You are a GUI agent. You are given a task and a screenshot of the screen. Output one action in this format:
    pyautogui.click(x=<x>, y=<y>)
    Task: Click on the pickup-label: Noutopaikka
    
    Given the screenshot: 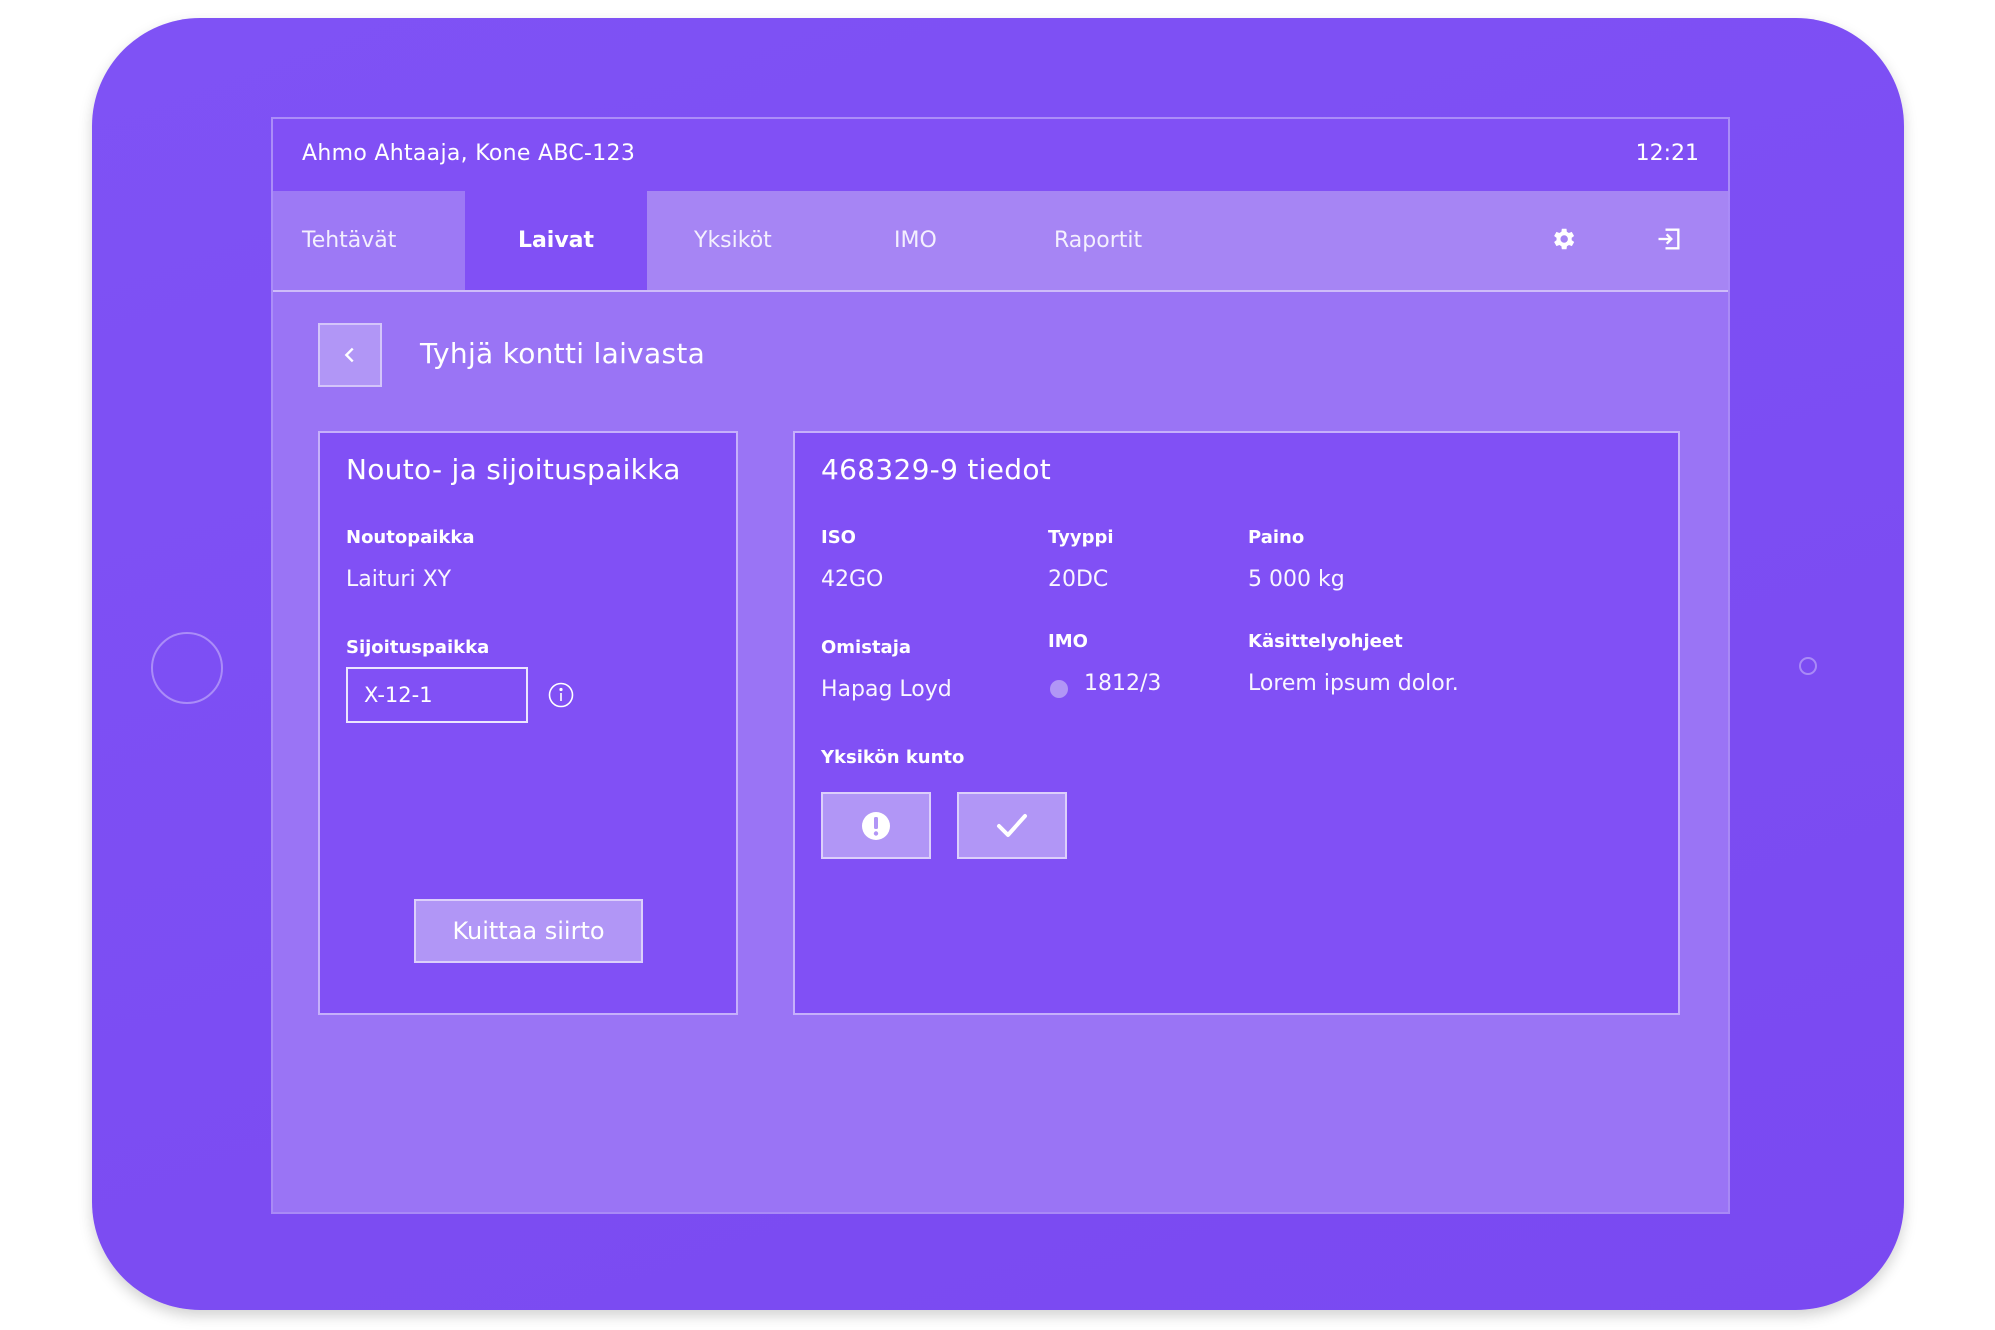 What is the action you would take?
    pyautogui.click(x=410, y=537)
    